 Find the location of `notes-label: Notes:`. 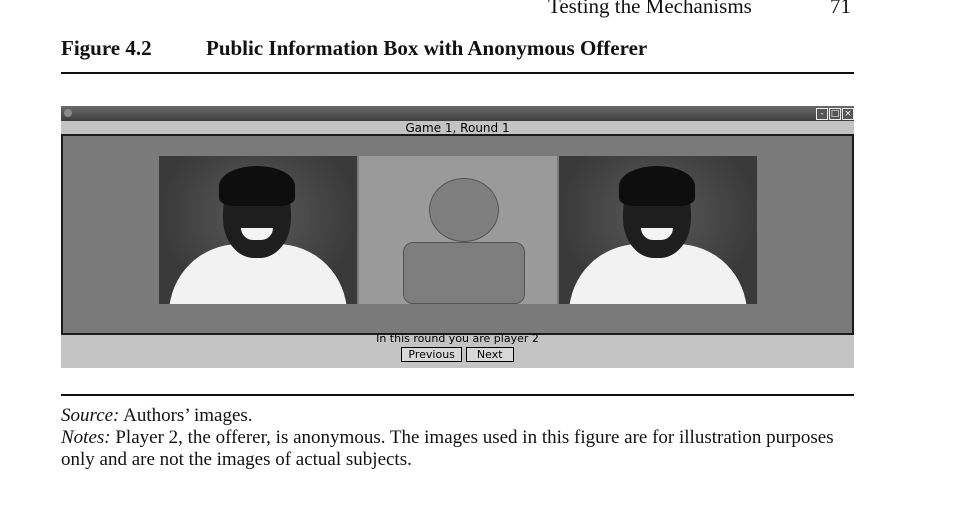

notes-label: Notes: is located at coordinates (86, 437).